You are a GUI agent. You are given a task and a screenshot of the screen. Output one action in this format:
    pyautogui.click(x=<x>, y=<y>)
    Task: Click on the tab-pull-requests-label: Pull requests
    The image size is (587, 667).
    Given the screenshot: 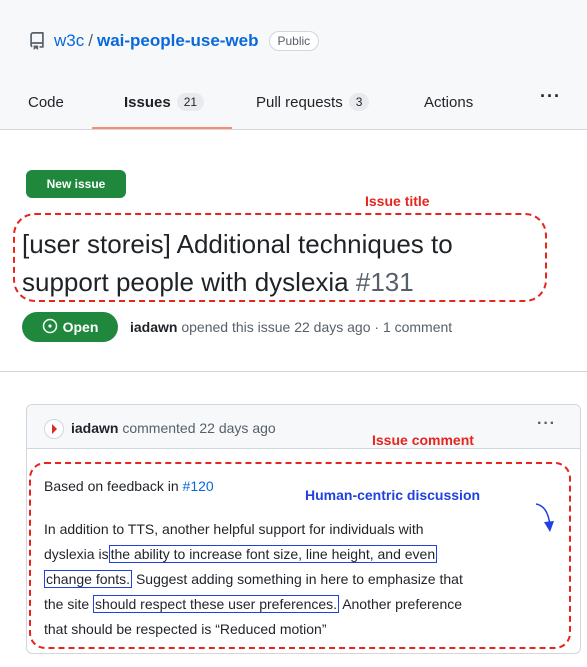 What is the action you would take?
    pyautogui.click(x=299, y=102)
    